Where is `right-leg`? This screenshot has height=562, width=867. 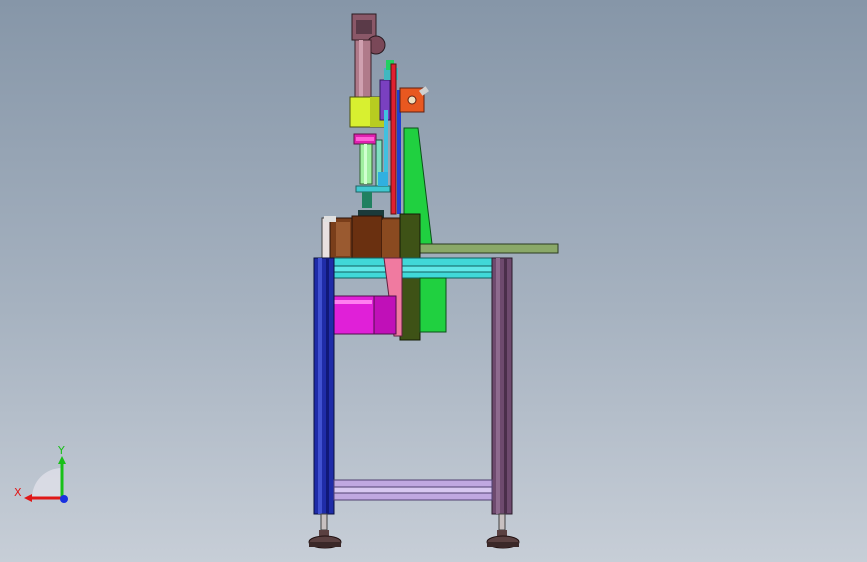 right-leg is located at coordinates (502, 386).